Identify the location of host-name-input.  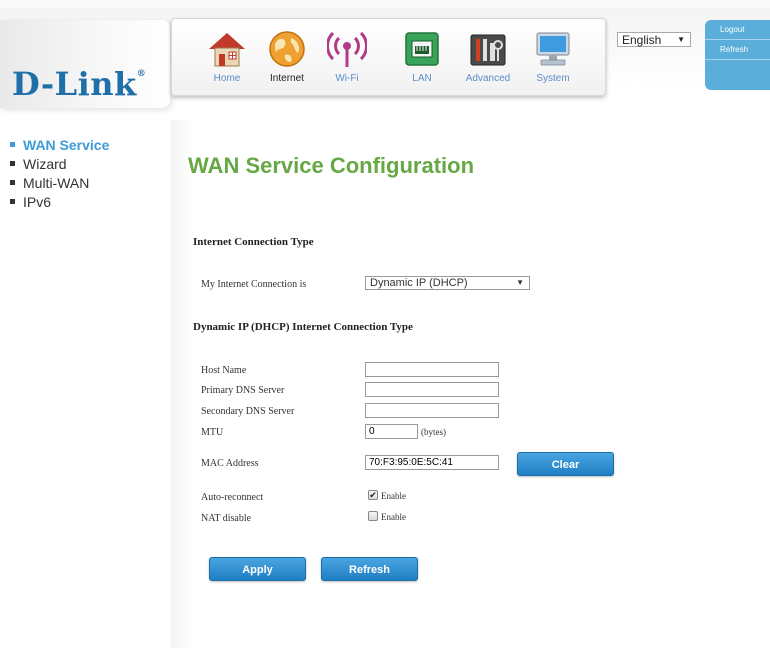
(432, 369).